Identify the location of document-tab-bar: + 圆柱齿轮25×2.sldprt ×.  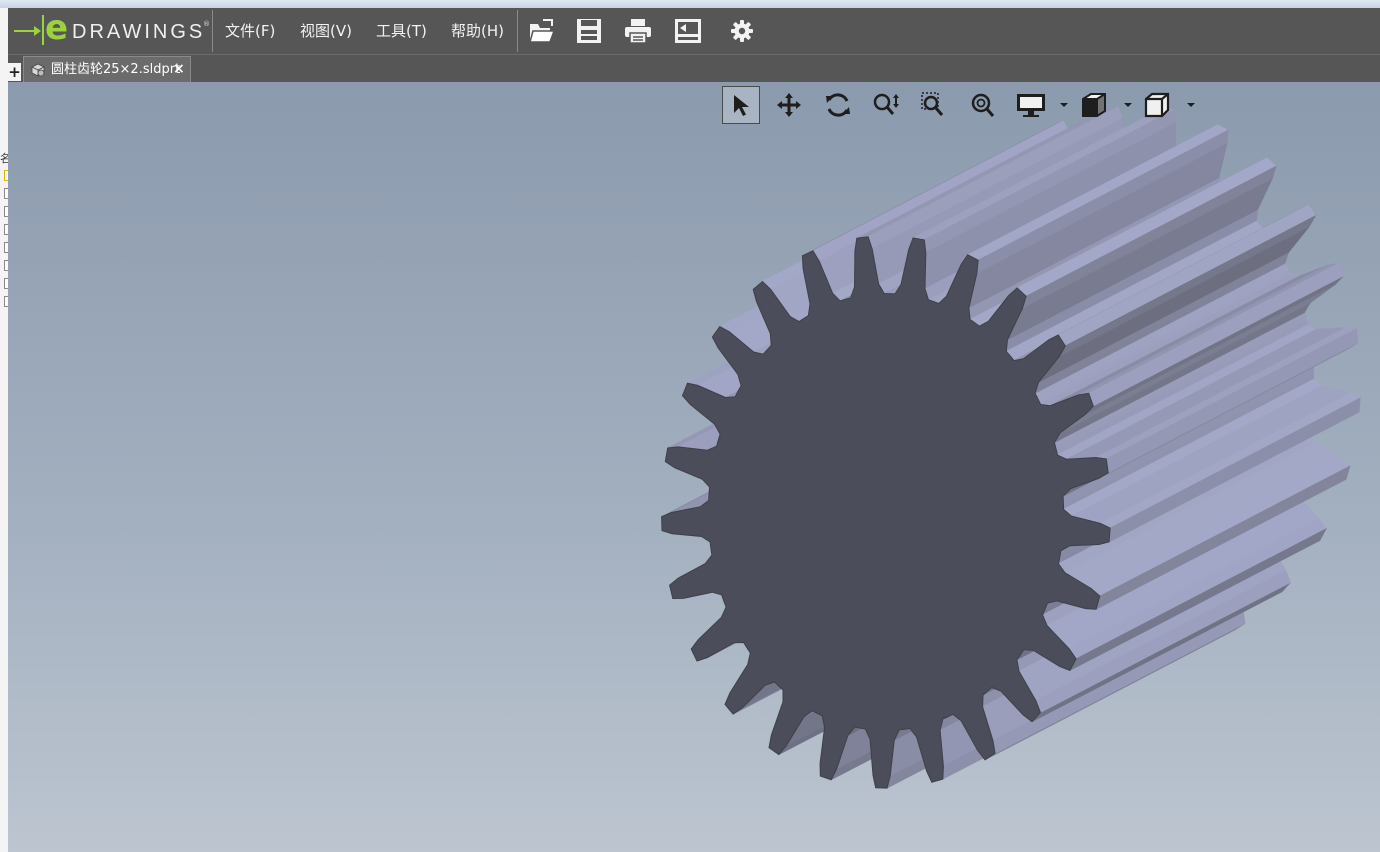
(694, 68).